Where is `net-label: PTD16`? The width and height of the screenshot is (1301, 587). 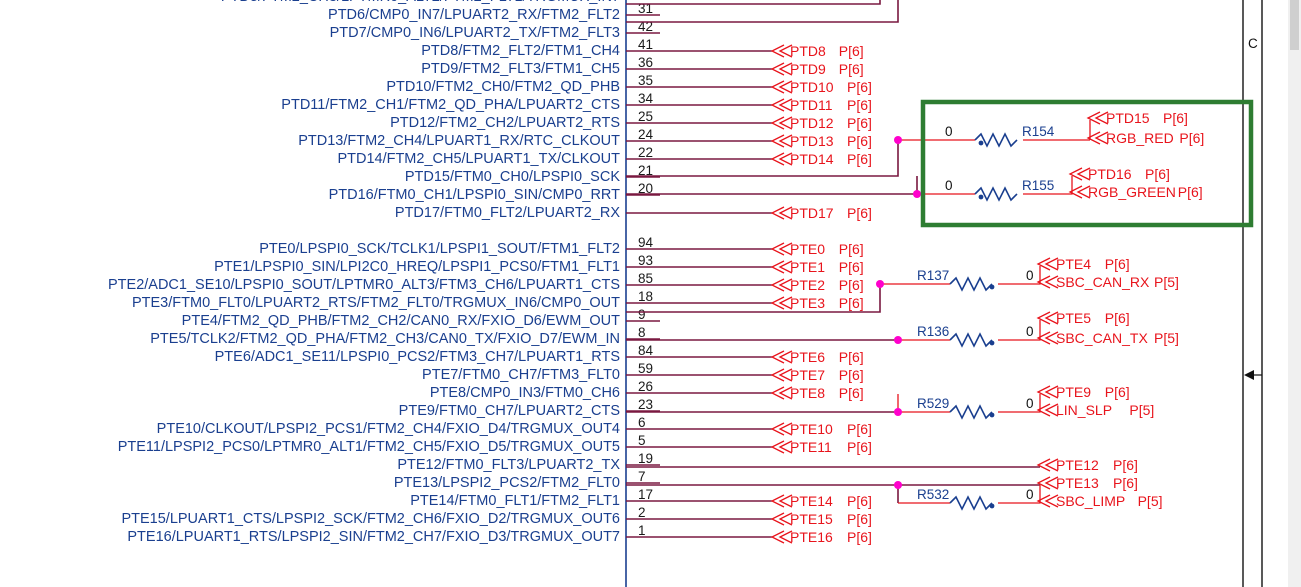
net-label: PTD16 is located at coordinates (1110, 174).